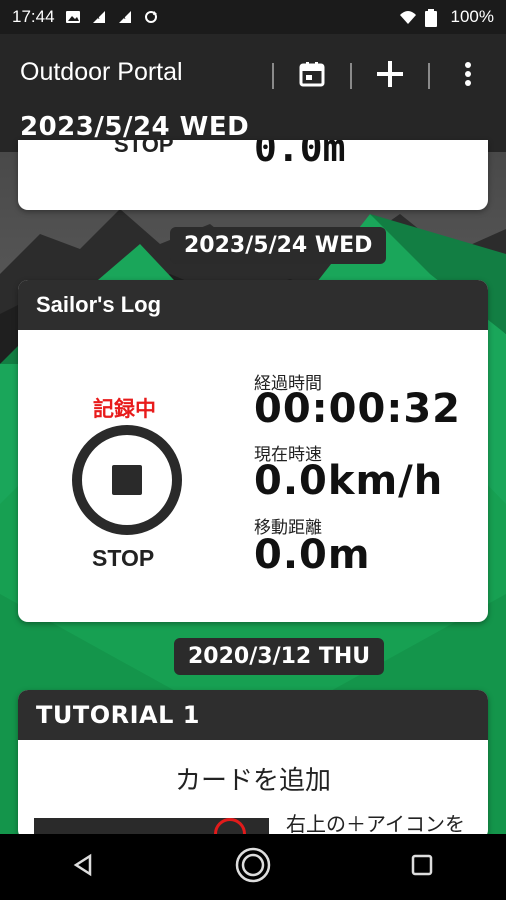 This screenshot has height=900, width=506. I want to click on date-chip: 2023/5/24 WED, so click(278, 245).